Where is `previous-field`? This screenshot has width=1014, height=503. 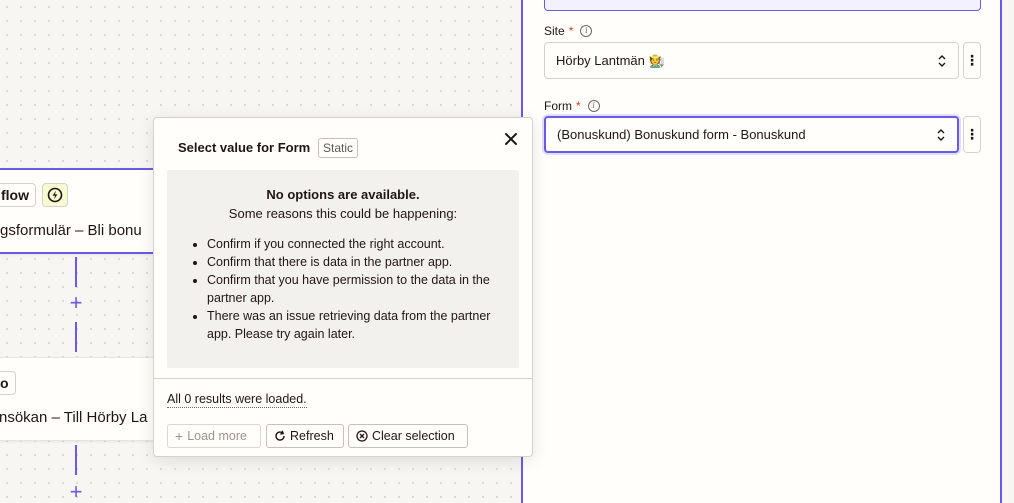 previous-field is located at coordinates (762, 5).